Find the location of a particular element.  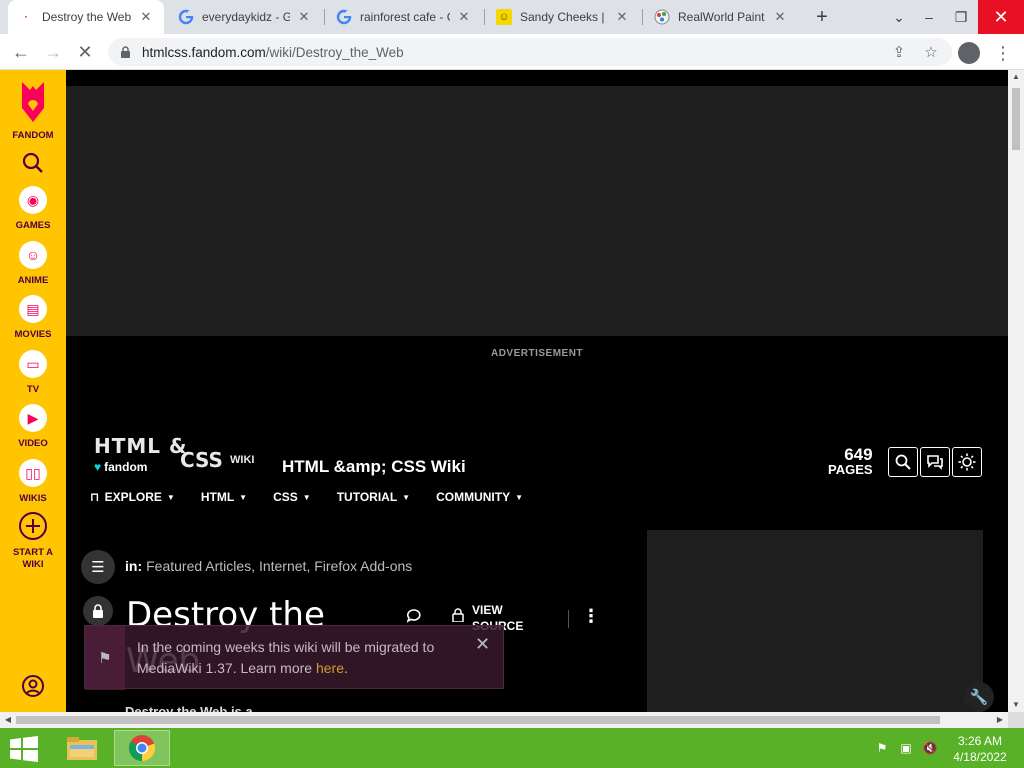

nav-css: CSS ▼ is located at coordinates (292, 497).